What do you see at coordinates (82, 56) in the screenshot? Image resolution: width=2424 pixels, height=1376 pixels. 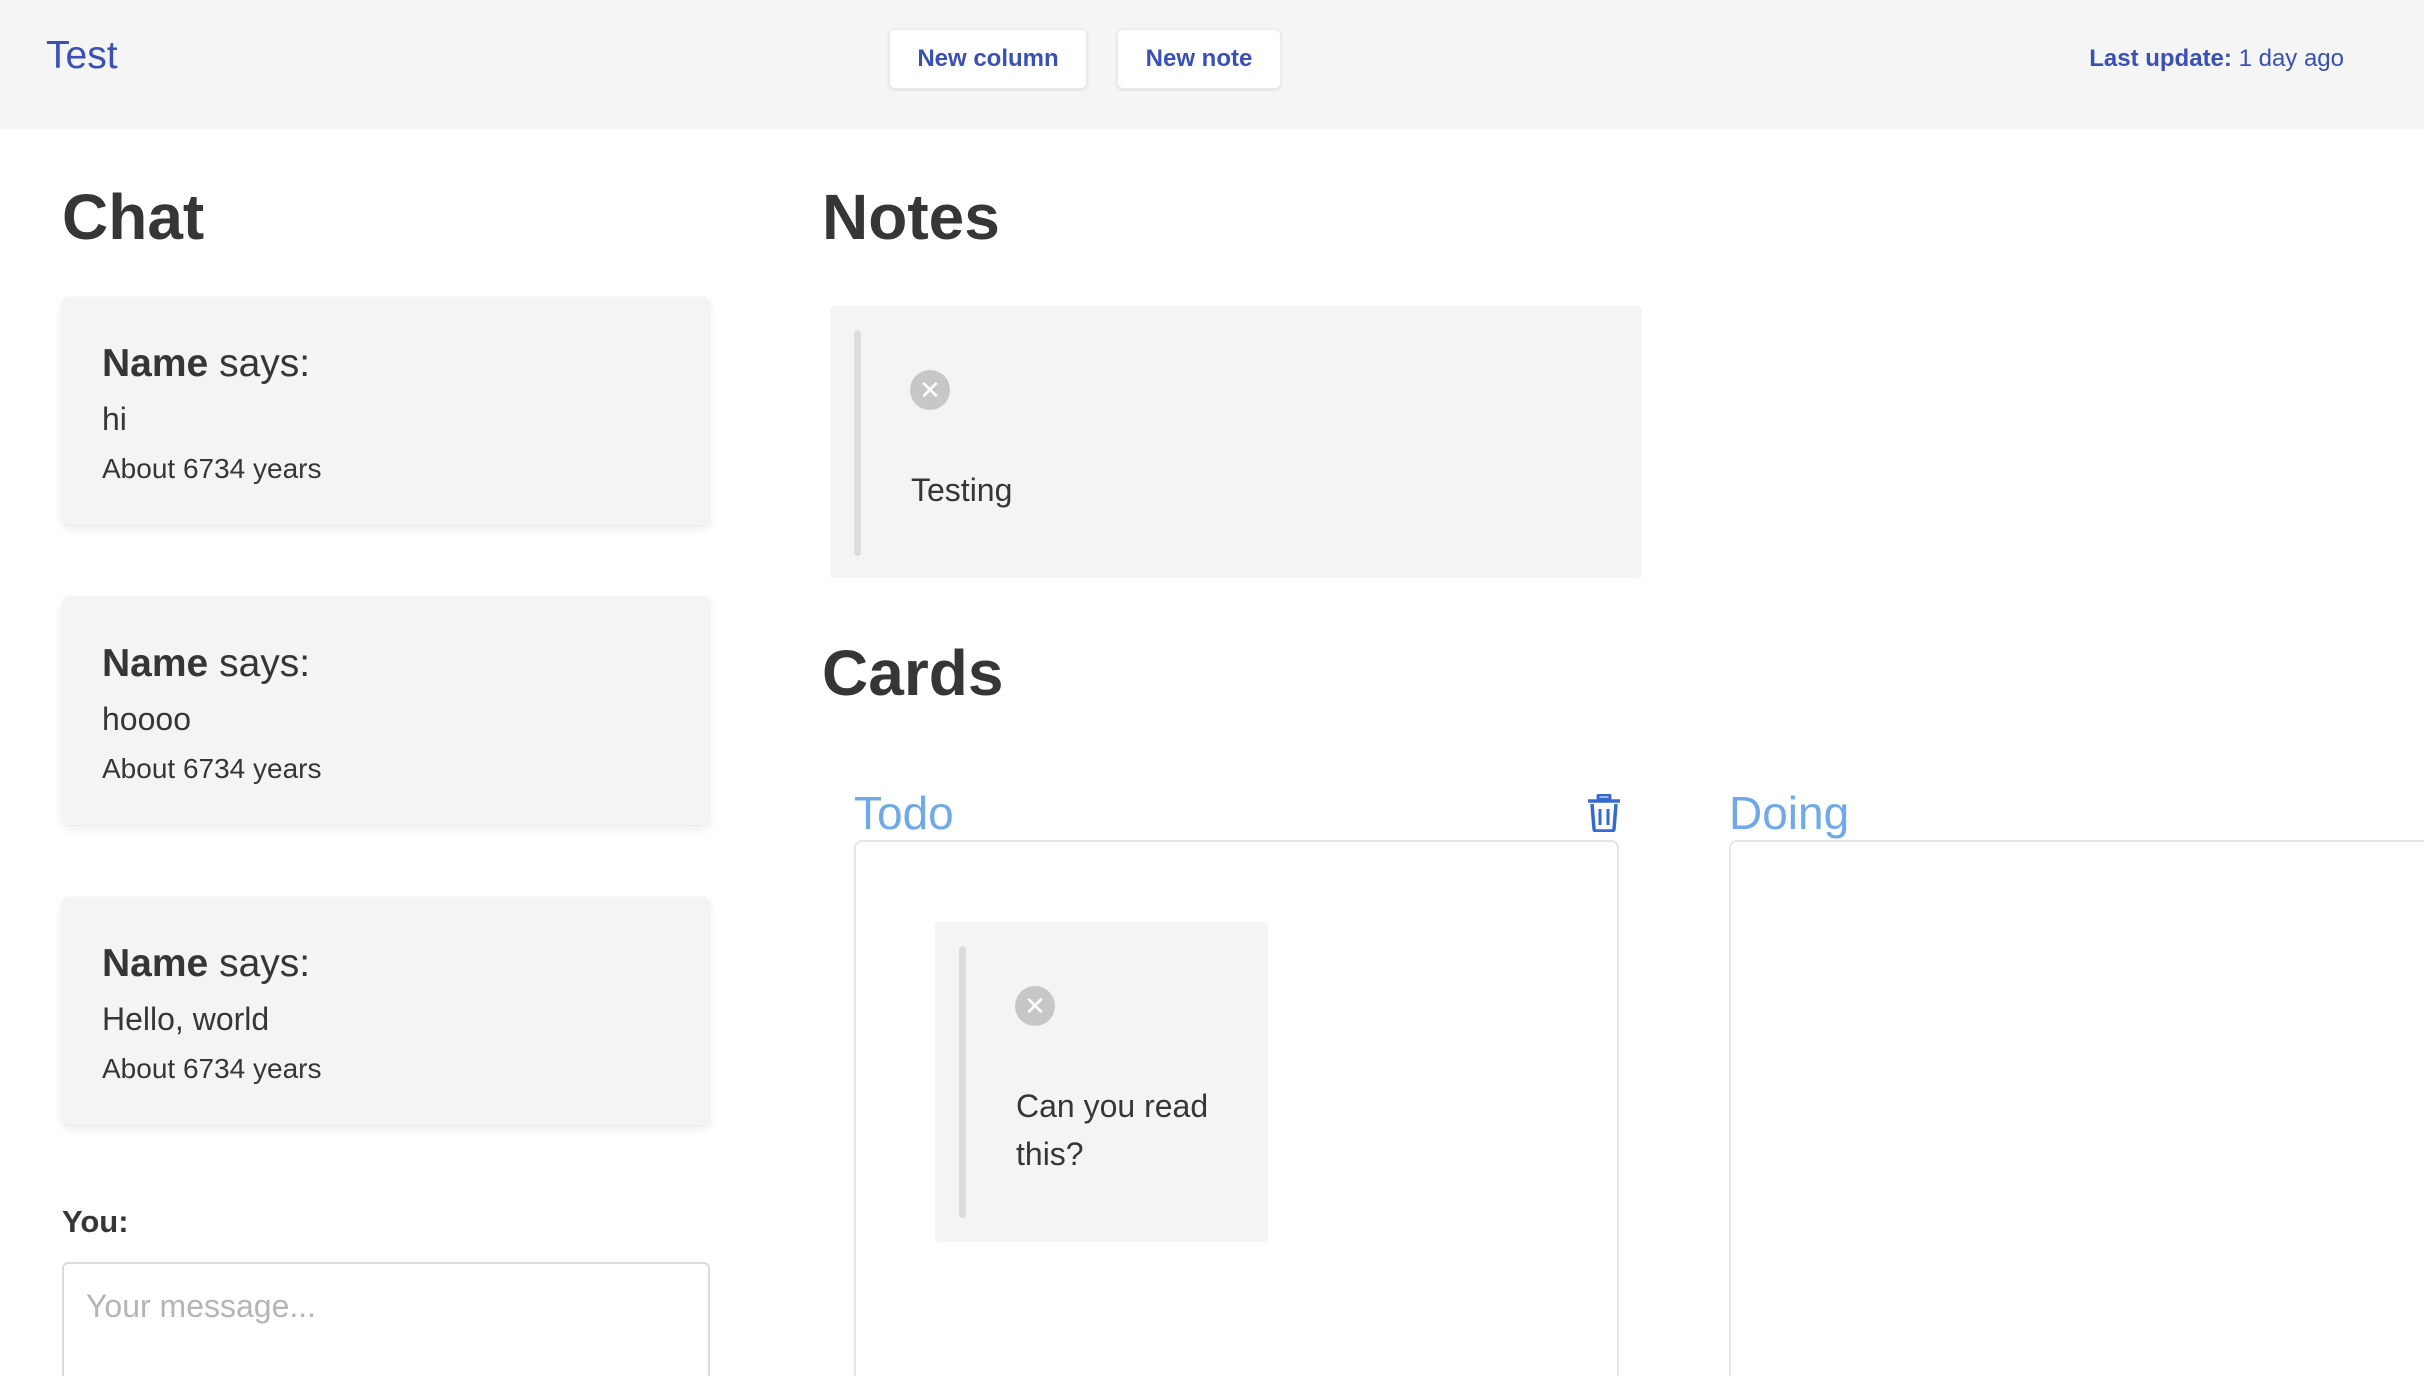 I see `brand-title: Test` at bounding box center [82, 56].